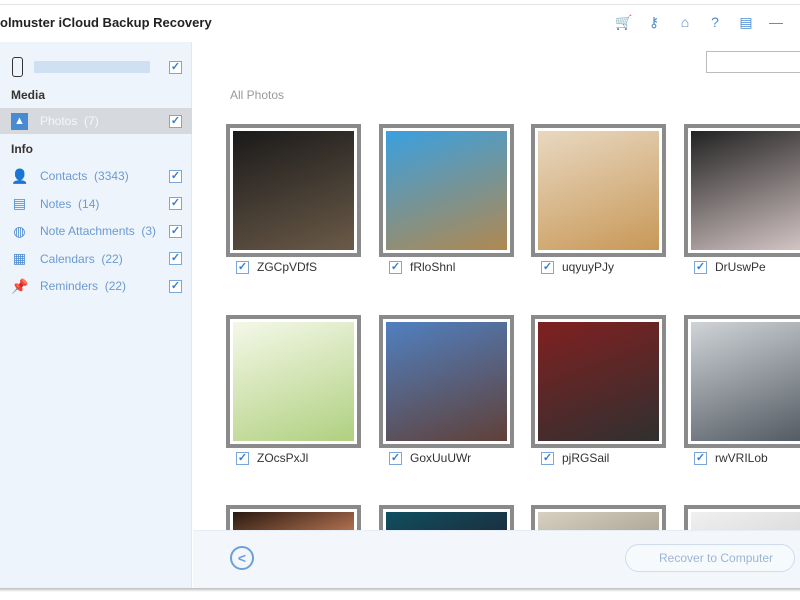  I want to click on minimize-icon: —, so click(776, 22).